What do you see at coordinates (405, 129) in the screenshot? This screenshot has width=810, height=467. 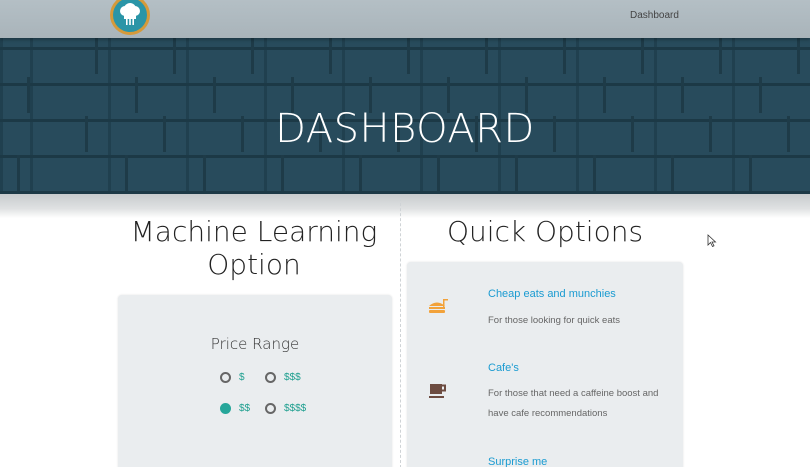 I see `page-title: DASHBOARD` at bounding box center [405, 129].